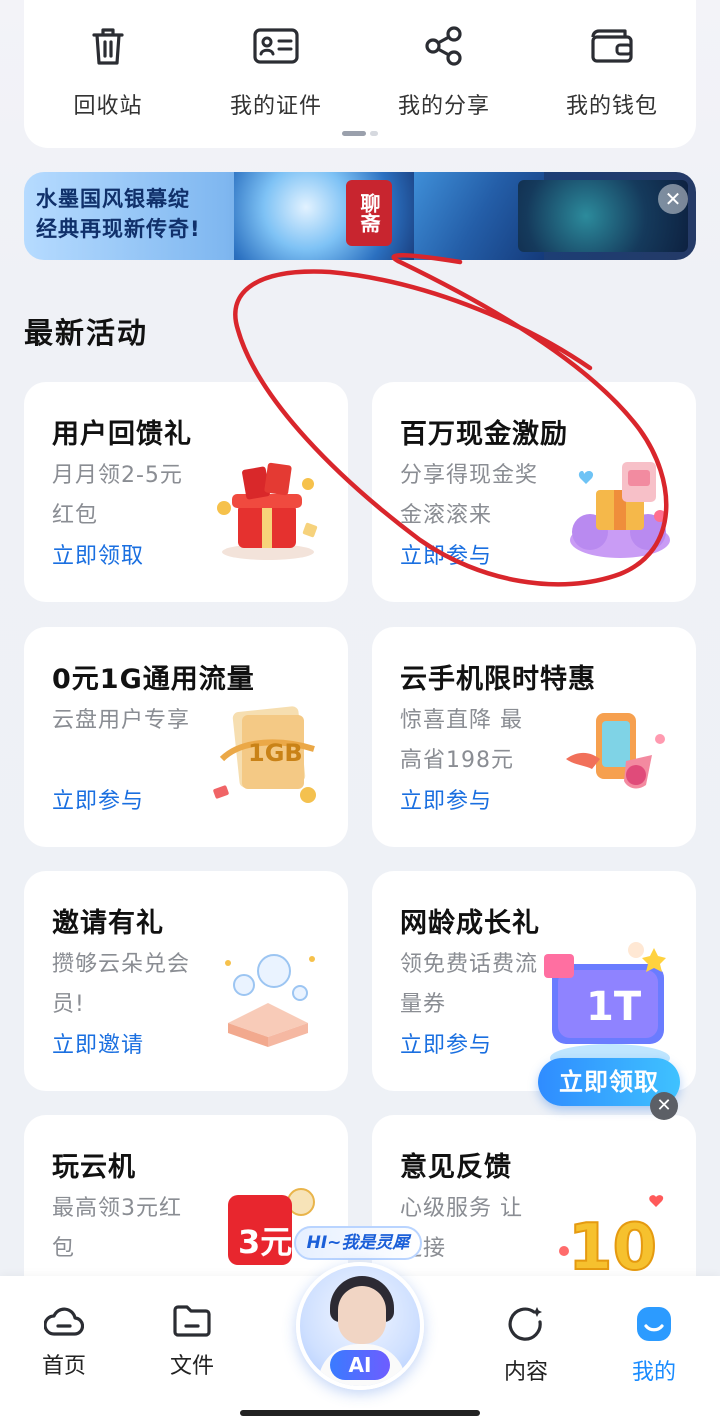 The height and width of the screenshot is (1428, 720). I want to click on banner-close-icon: ✕, so click(673, 199).